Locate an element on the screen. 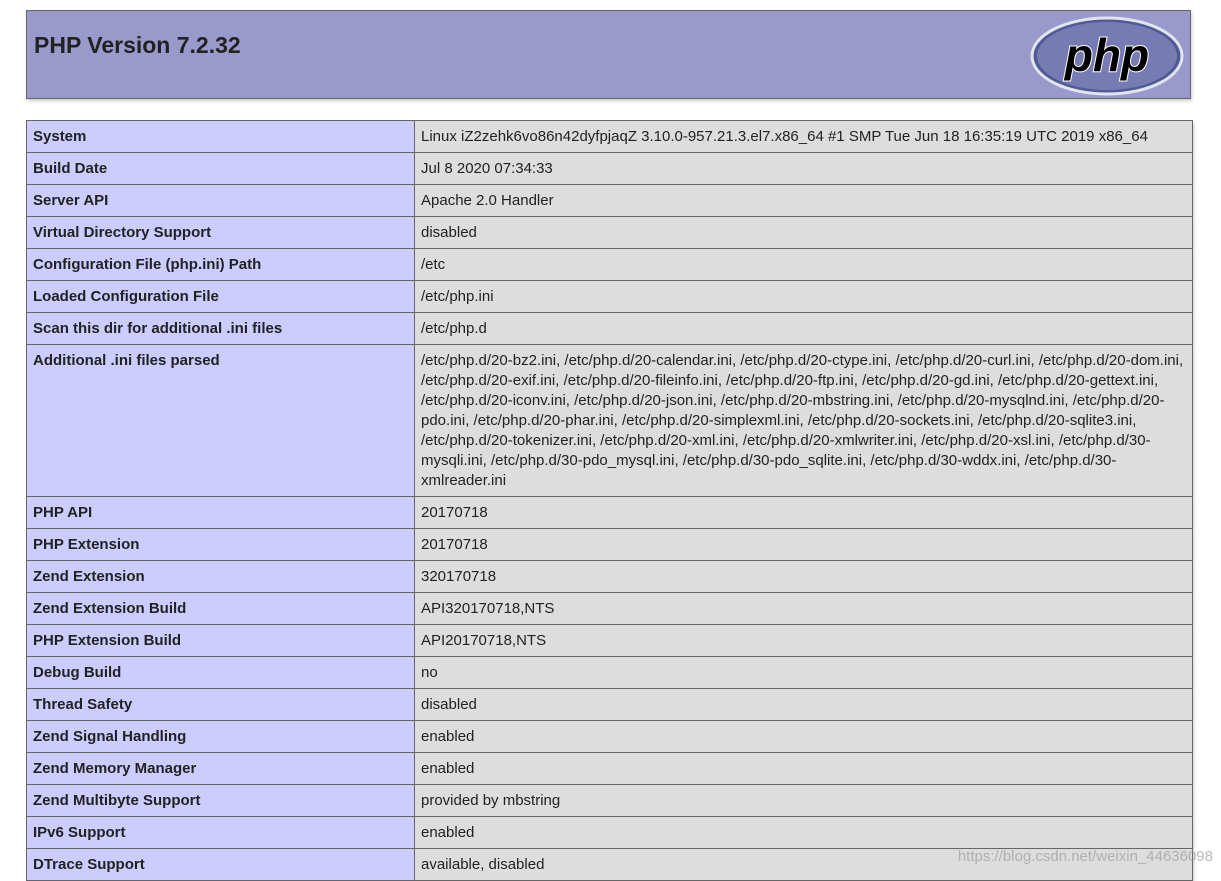 This screenshot has height=881, width=1221. row-label: PHP Extension is located at coordinates (220, 544).